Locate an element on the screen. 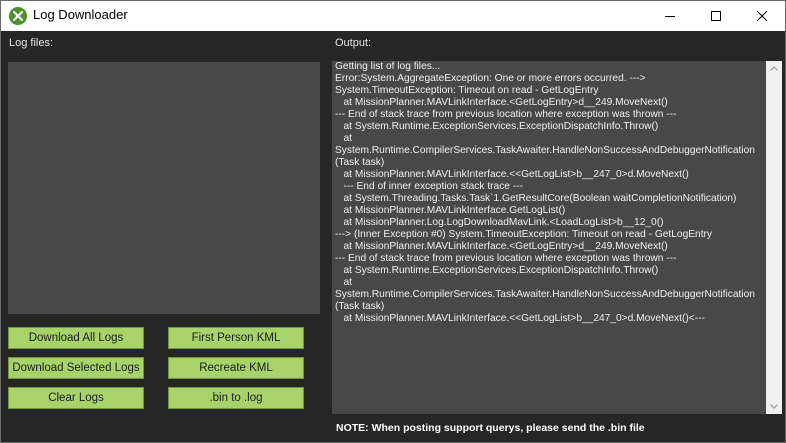  window-title: Log Downloader is located at coordinates (80, 14).